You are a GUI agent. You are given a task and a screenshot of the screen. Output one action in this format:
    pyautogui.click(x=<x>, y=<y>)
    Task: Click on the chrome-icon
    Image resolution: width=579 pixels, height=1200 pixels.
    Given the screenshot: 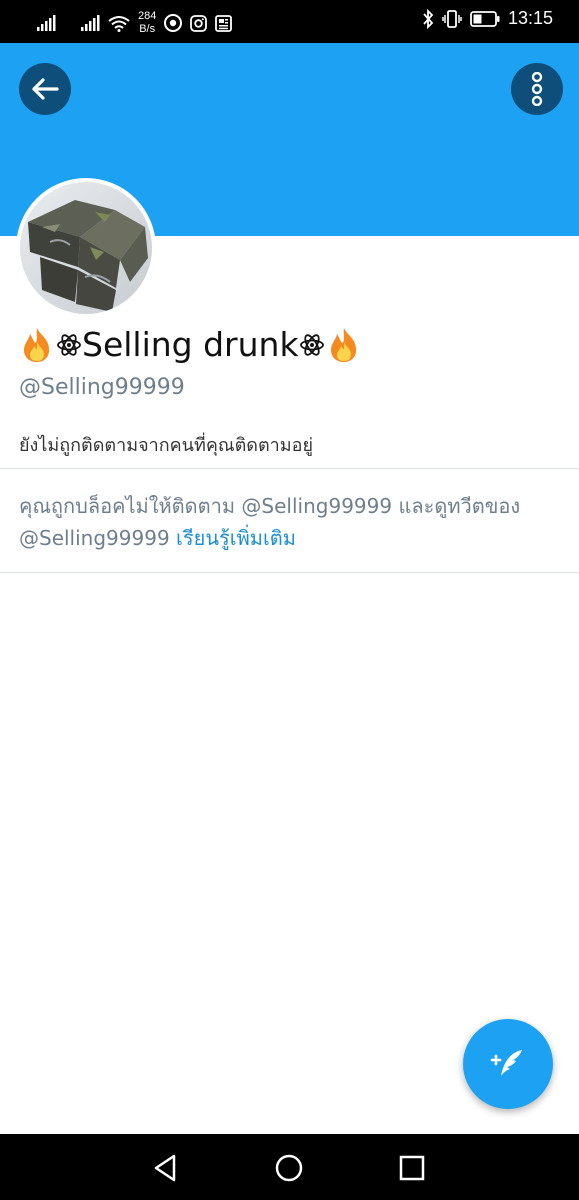 What is the action you would take?
    pyautogui.click(x=173, y=23)
    